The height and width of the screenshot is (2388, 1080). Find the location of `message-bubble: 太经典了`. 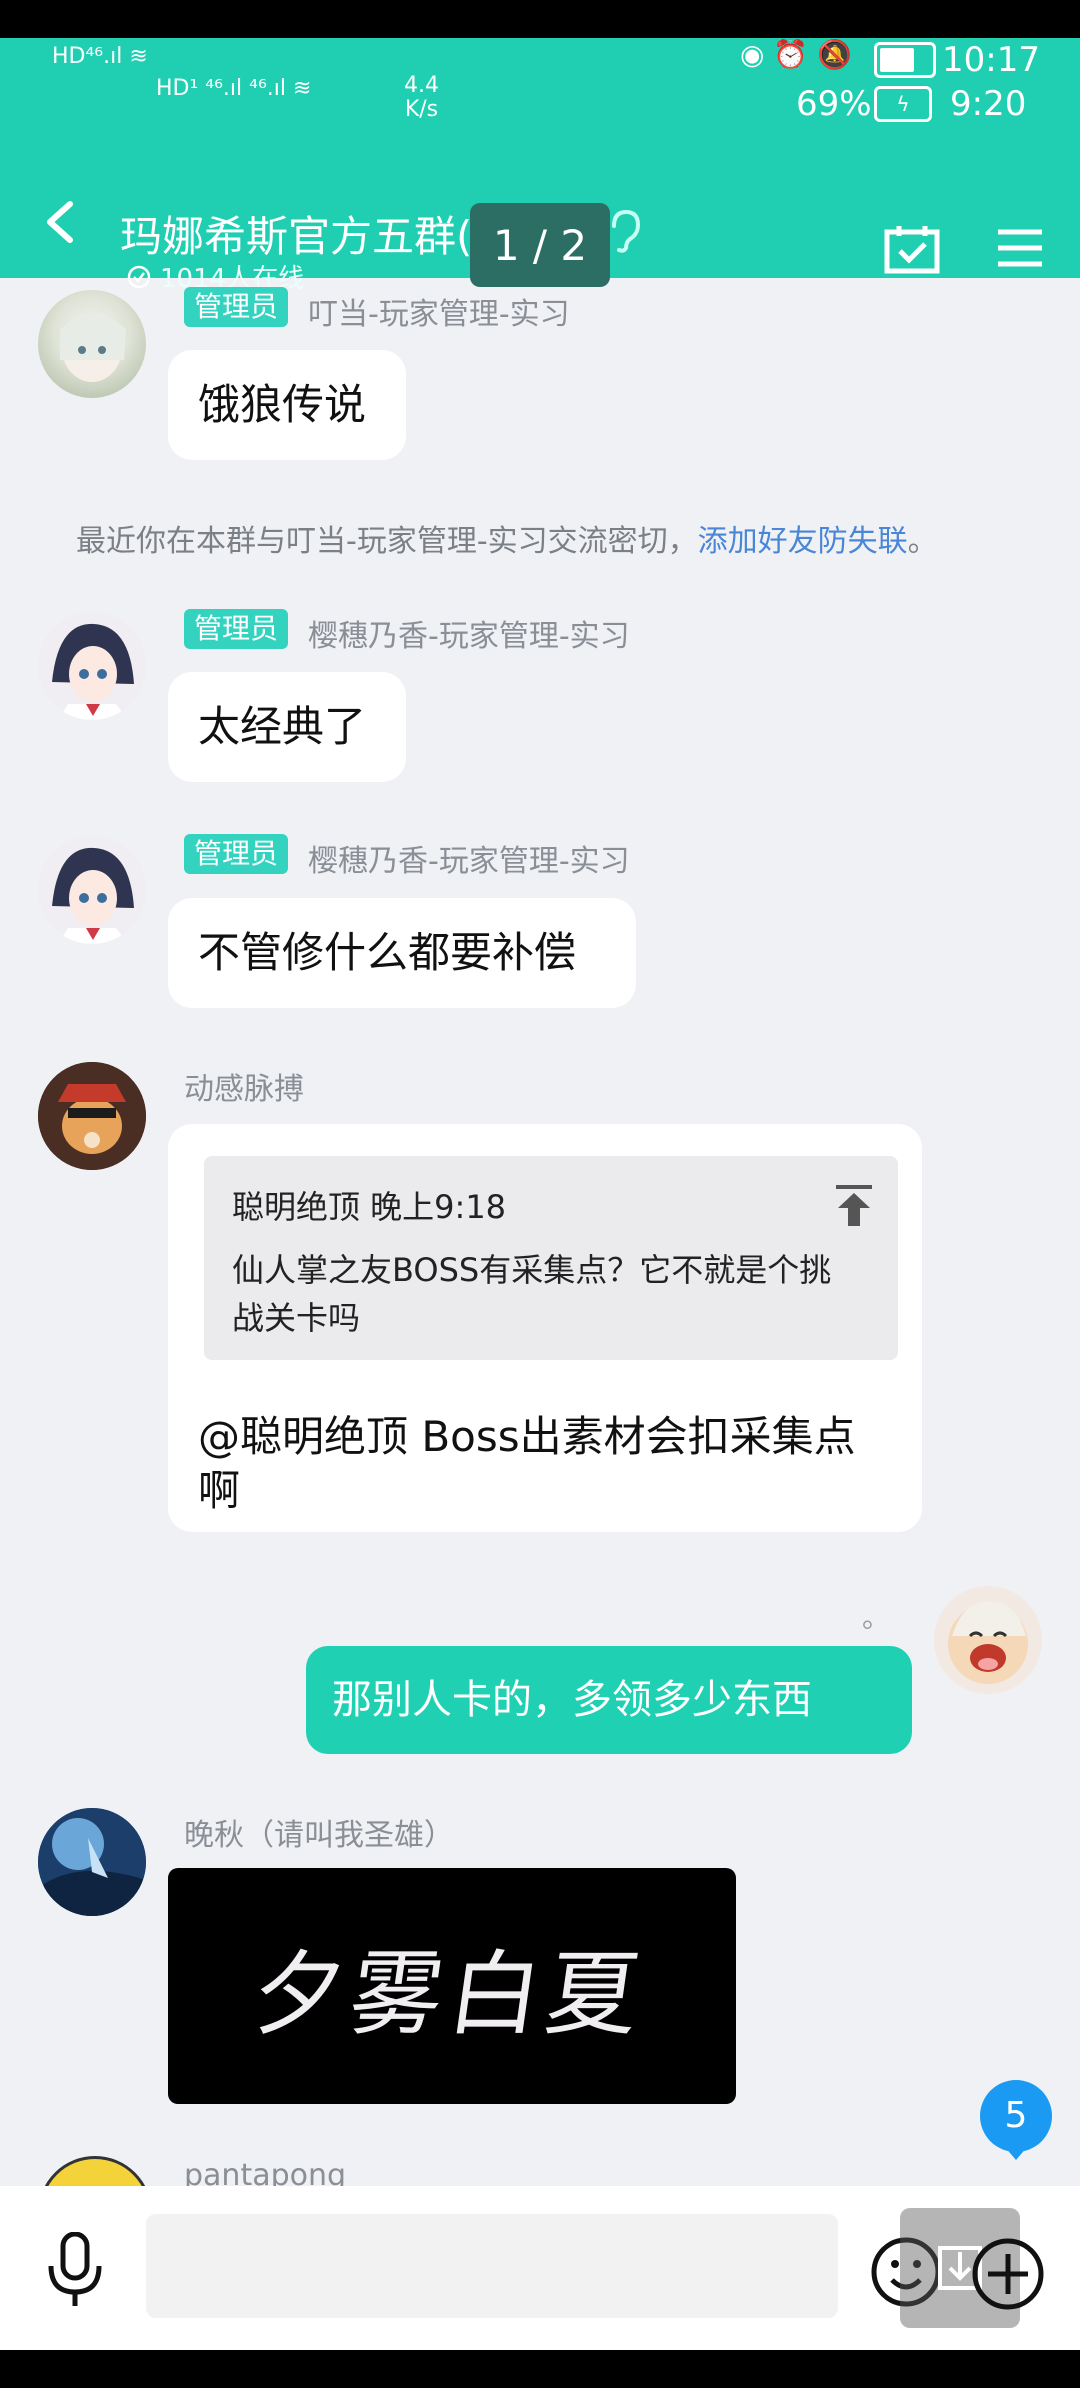

message-bubble: 太经典了 is located at coordinates (287, 727).